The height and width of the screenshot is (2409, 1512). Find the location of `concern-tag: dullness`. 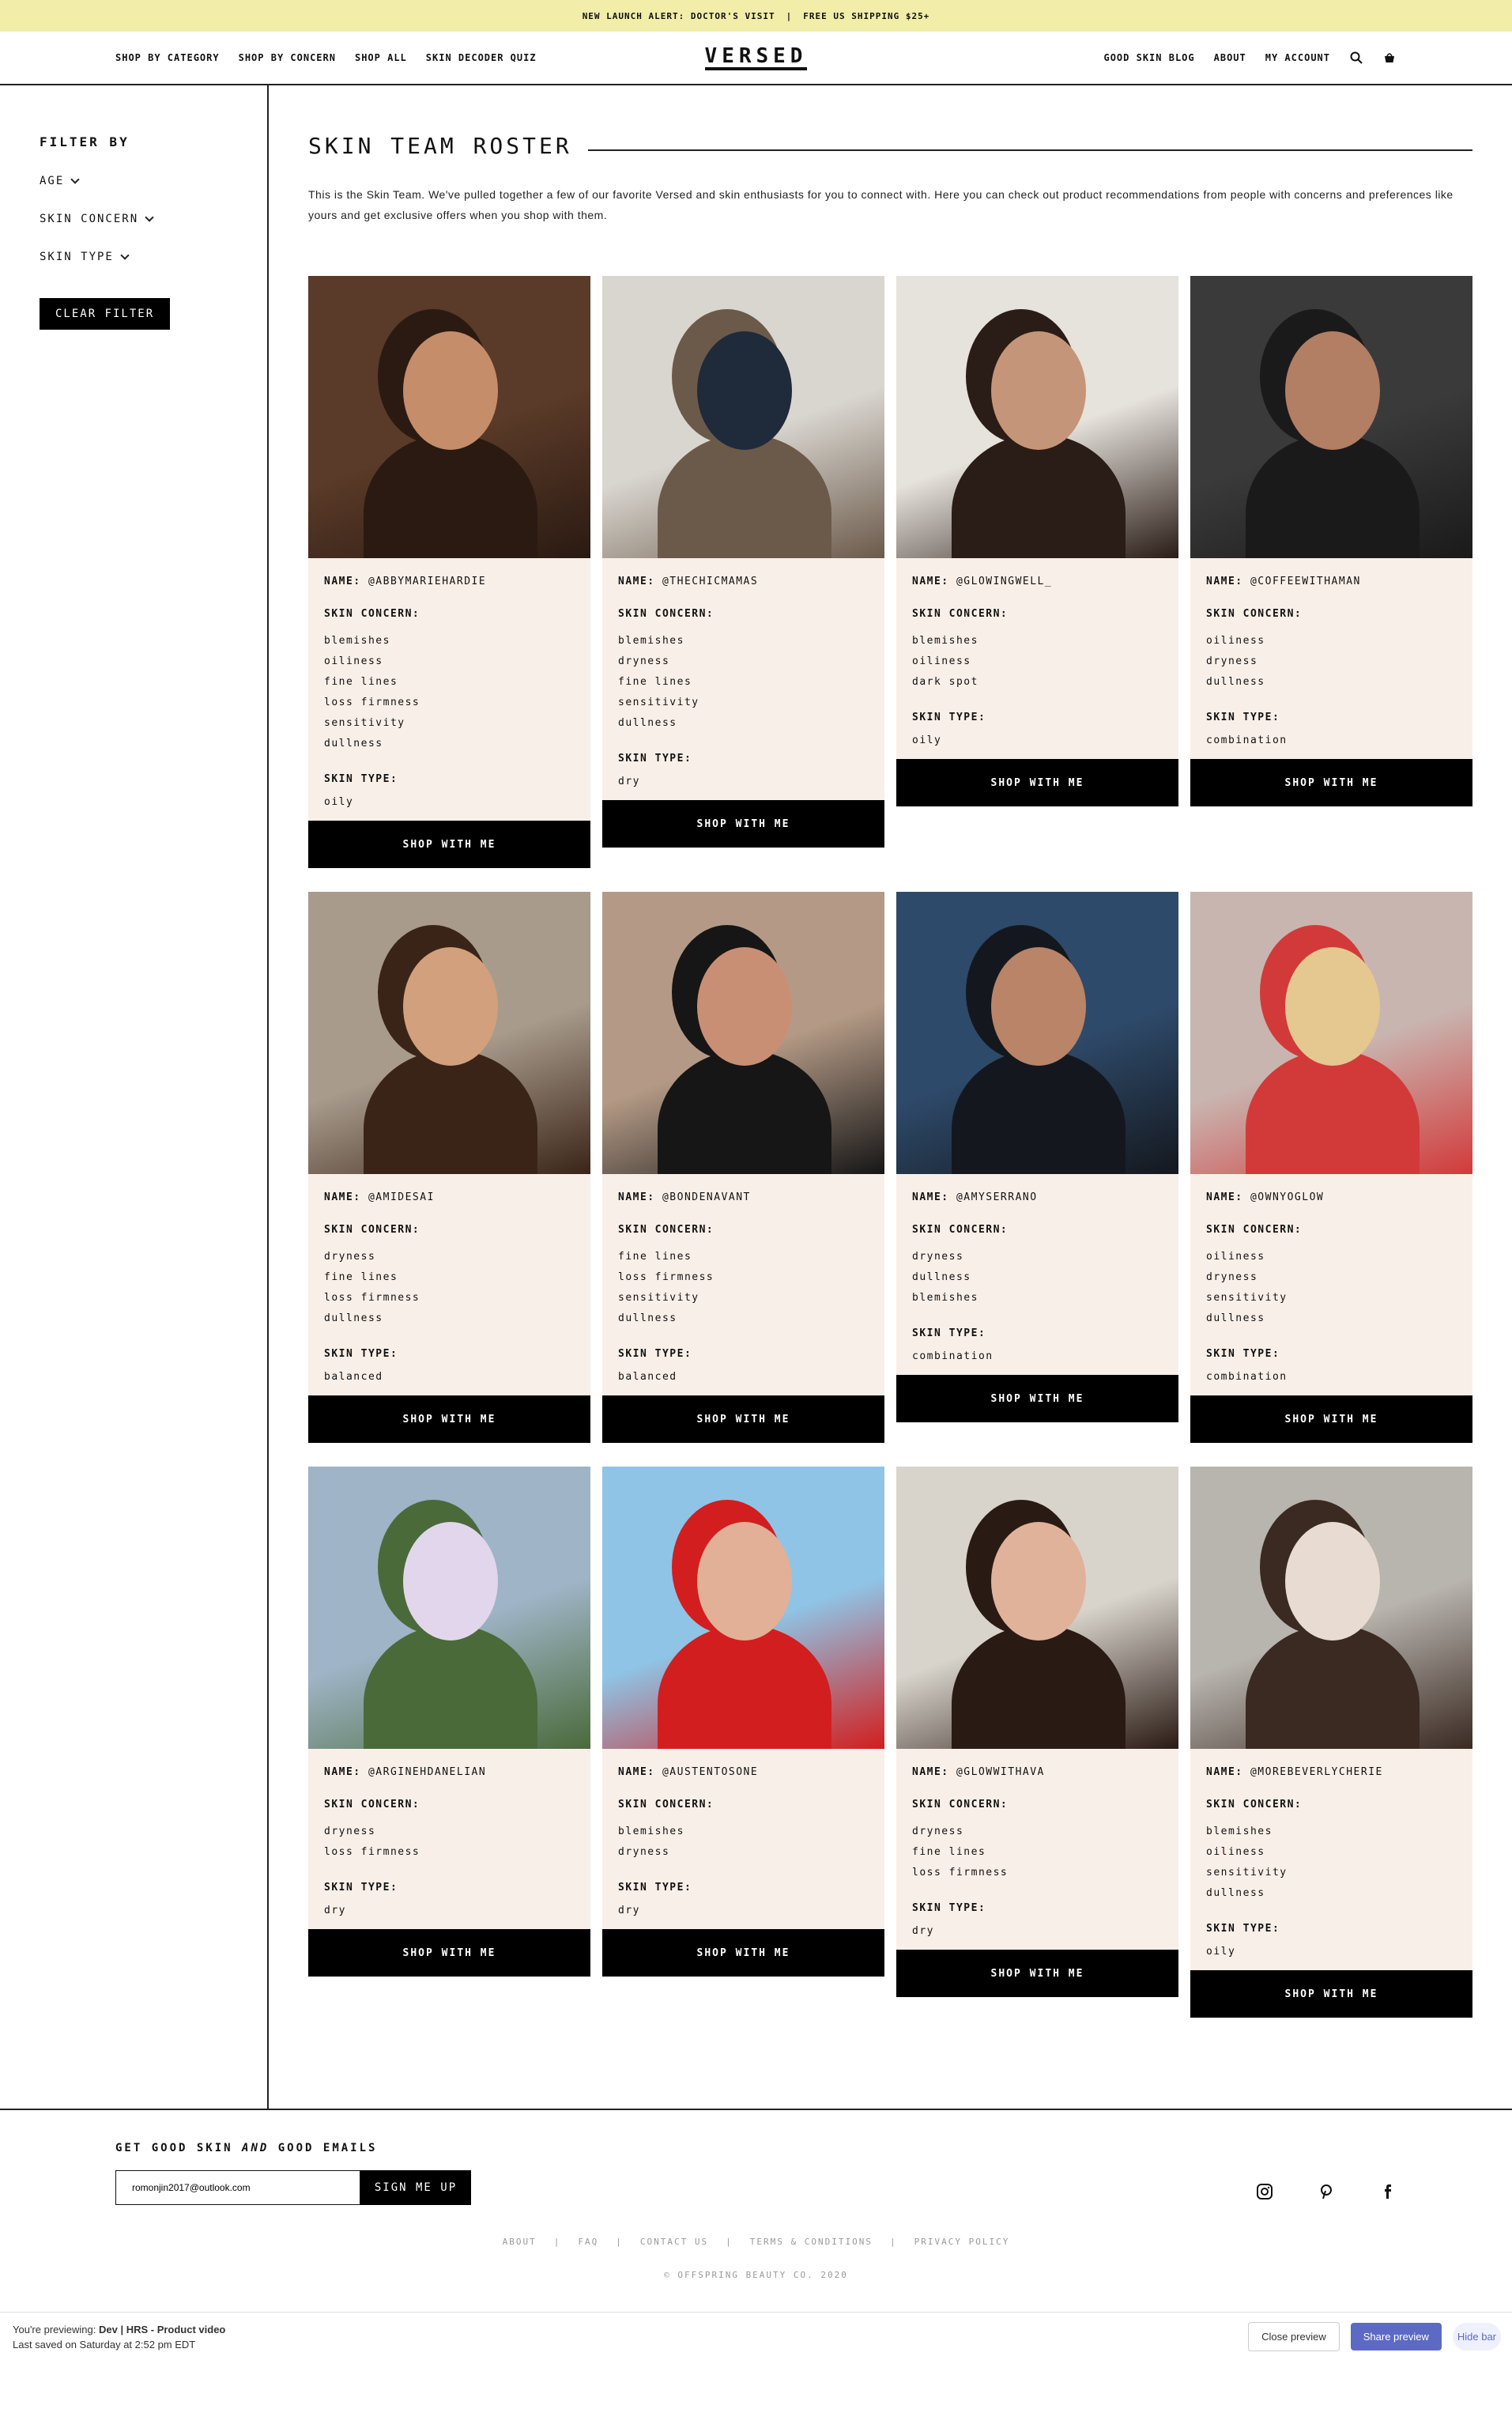

concern-tag: dullness is located at coordinates (353, 1318).